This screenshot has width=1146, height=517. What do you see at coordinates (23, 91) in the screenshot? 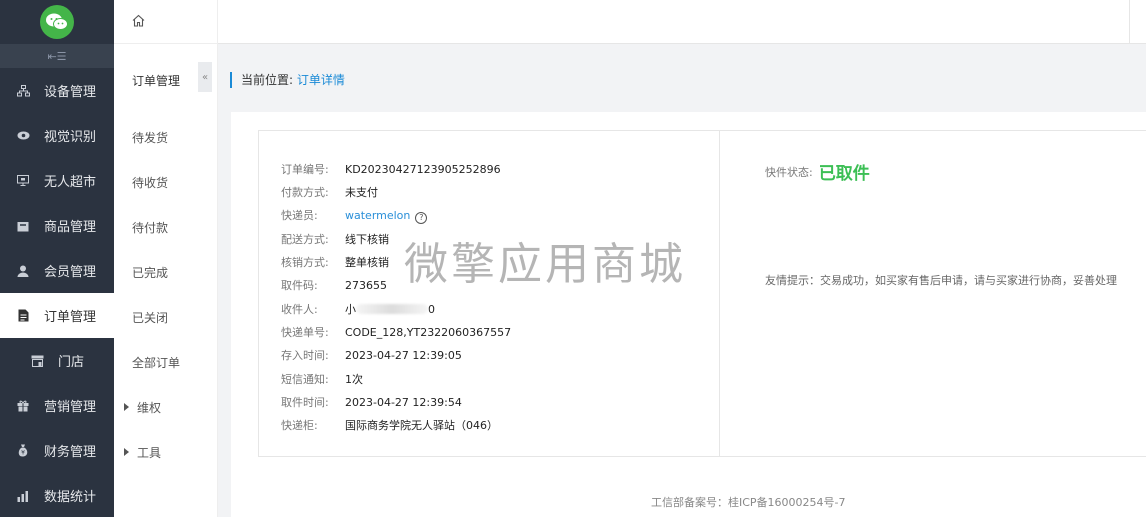
I see `device-icon` at bounding box center [23, 91].